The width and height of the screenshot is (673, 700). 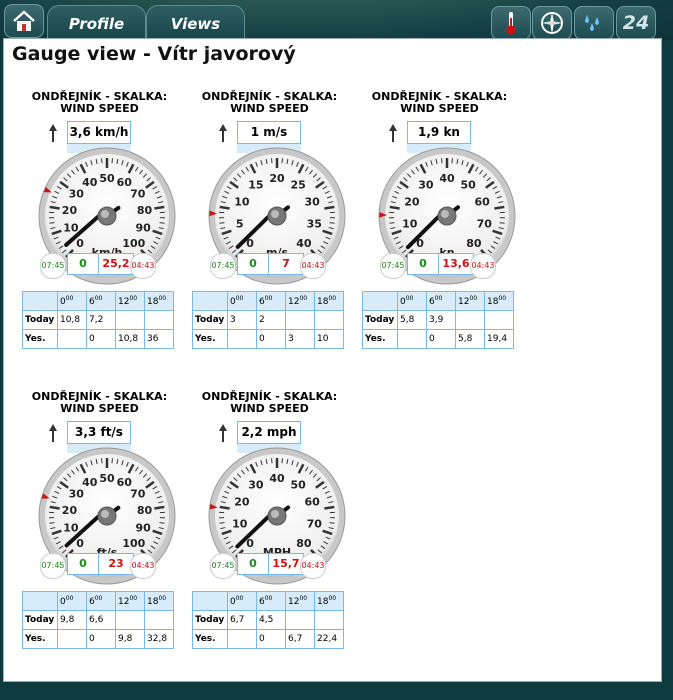 I want to click on history-cell: 10,8, so click(x=72, y=320).